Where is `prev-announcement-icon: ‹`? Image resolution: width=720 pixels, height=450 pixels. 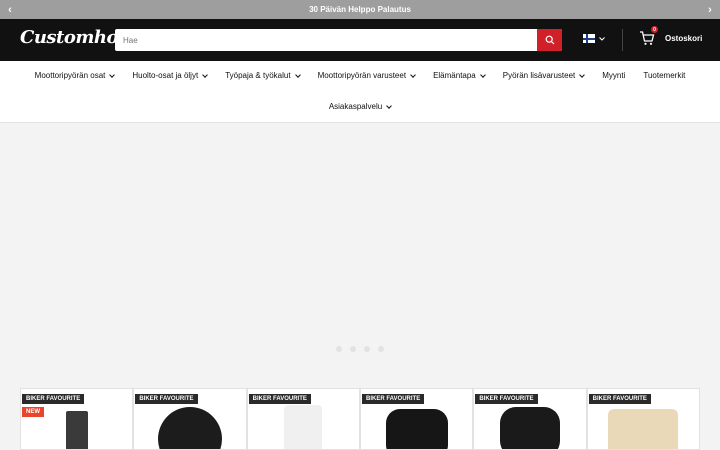 prev-announcement-icon: ‹ is located at coordinates (10, 9).